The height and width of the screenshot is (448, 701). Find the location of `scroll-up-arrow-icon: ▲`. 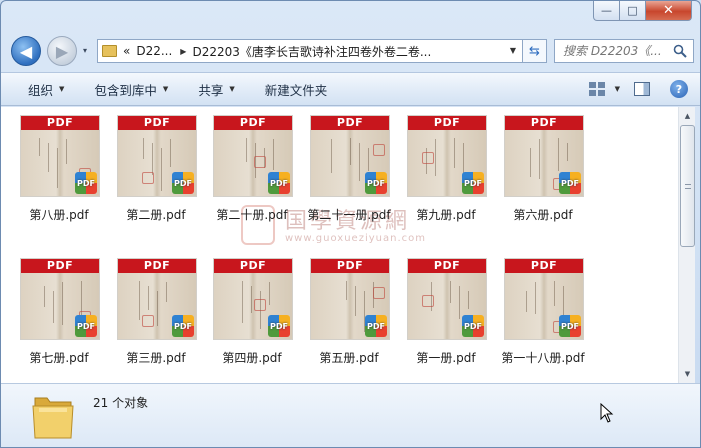

scroll-up-arrow-icon: ▲ is located at coordinates (687, 116).